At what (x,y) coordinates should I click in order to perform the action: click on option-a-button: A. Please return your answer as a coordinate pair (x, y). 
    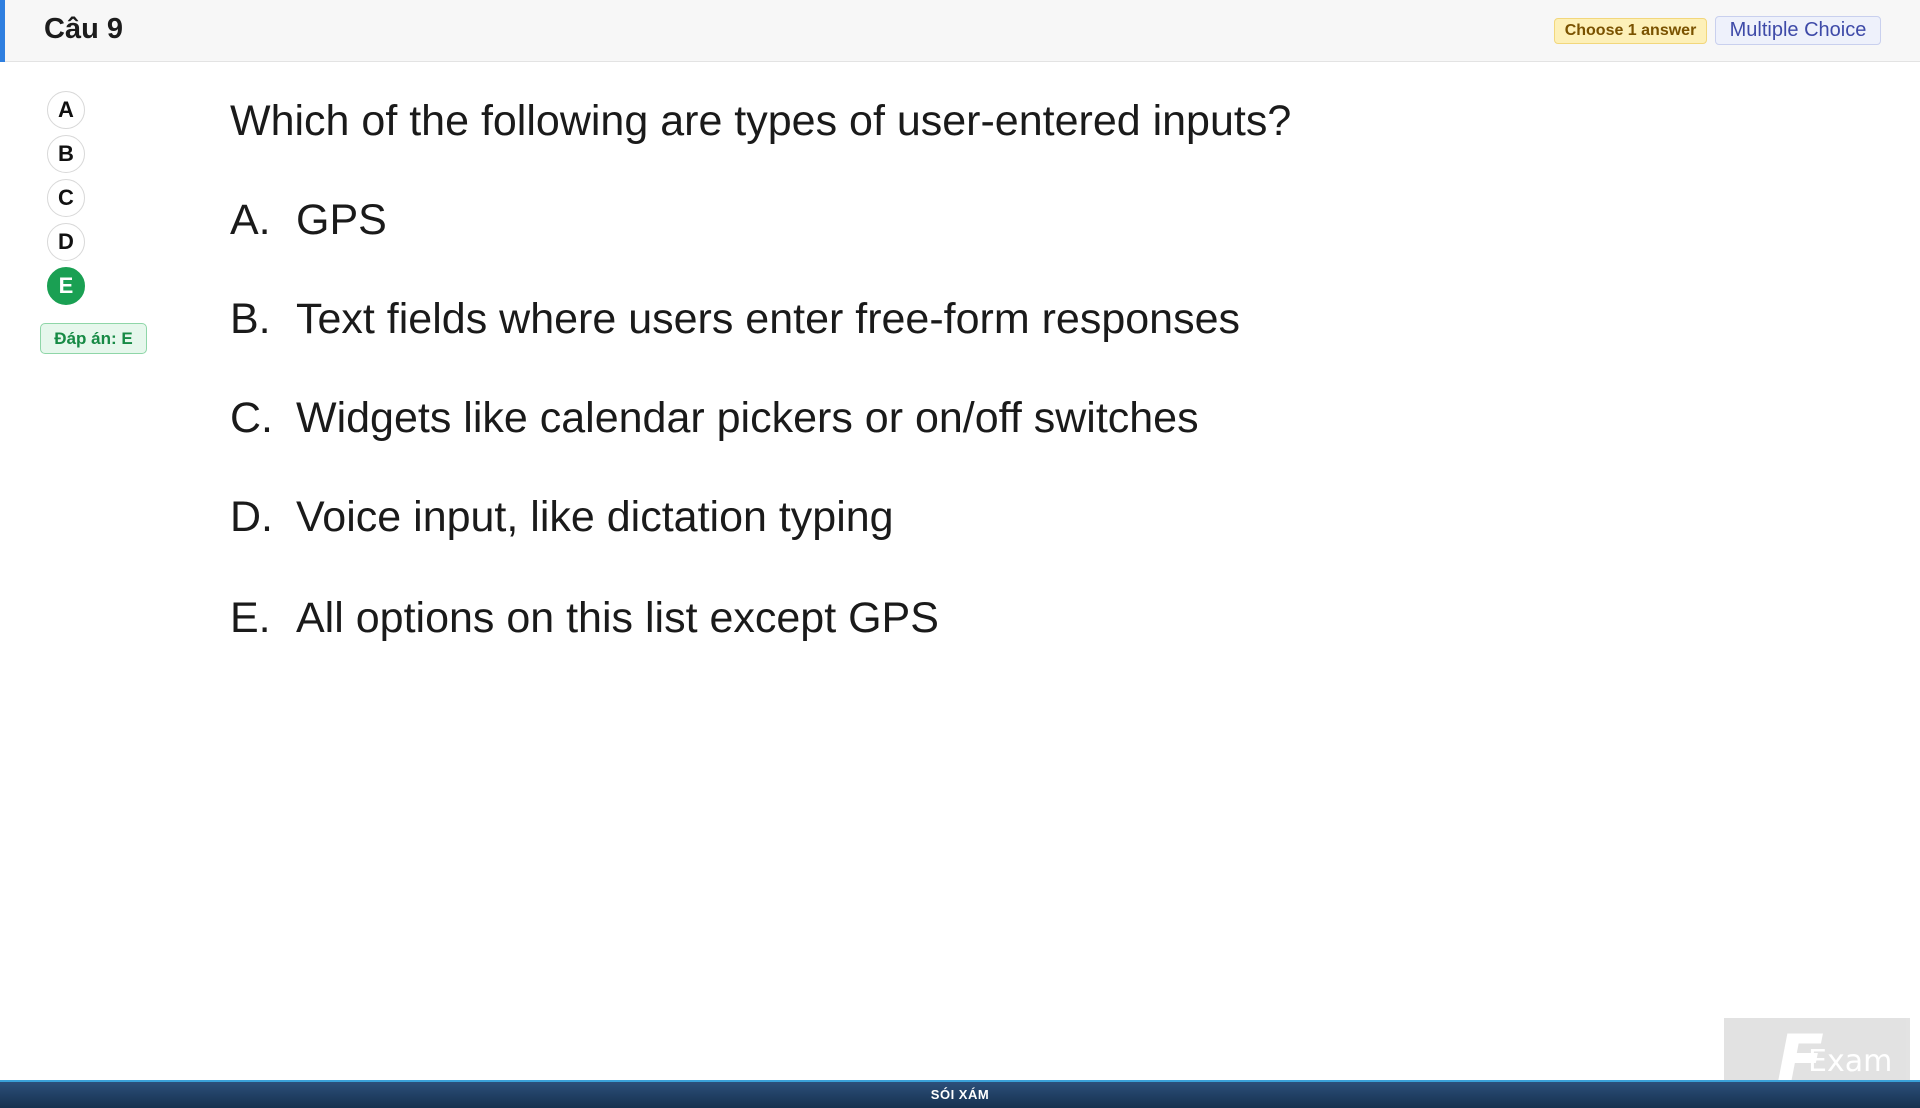
    Looking at the image, I should click on (66, 110).